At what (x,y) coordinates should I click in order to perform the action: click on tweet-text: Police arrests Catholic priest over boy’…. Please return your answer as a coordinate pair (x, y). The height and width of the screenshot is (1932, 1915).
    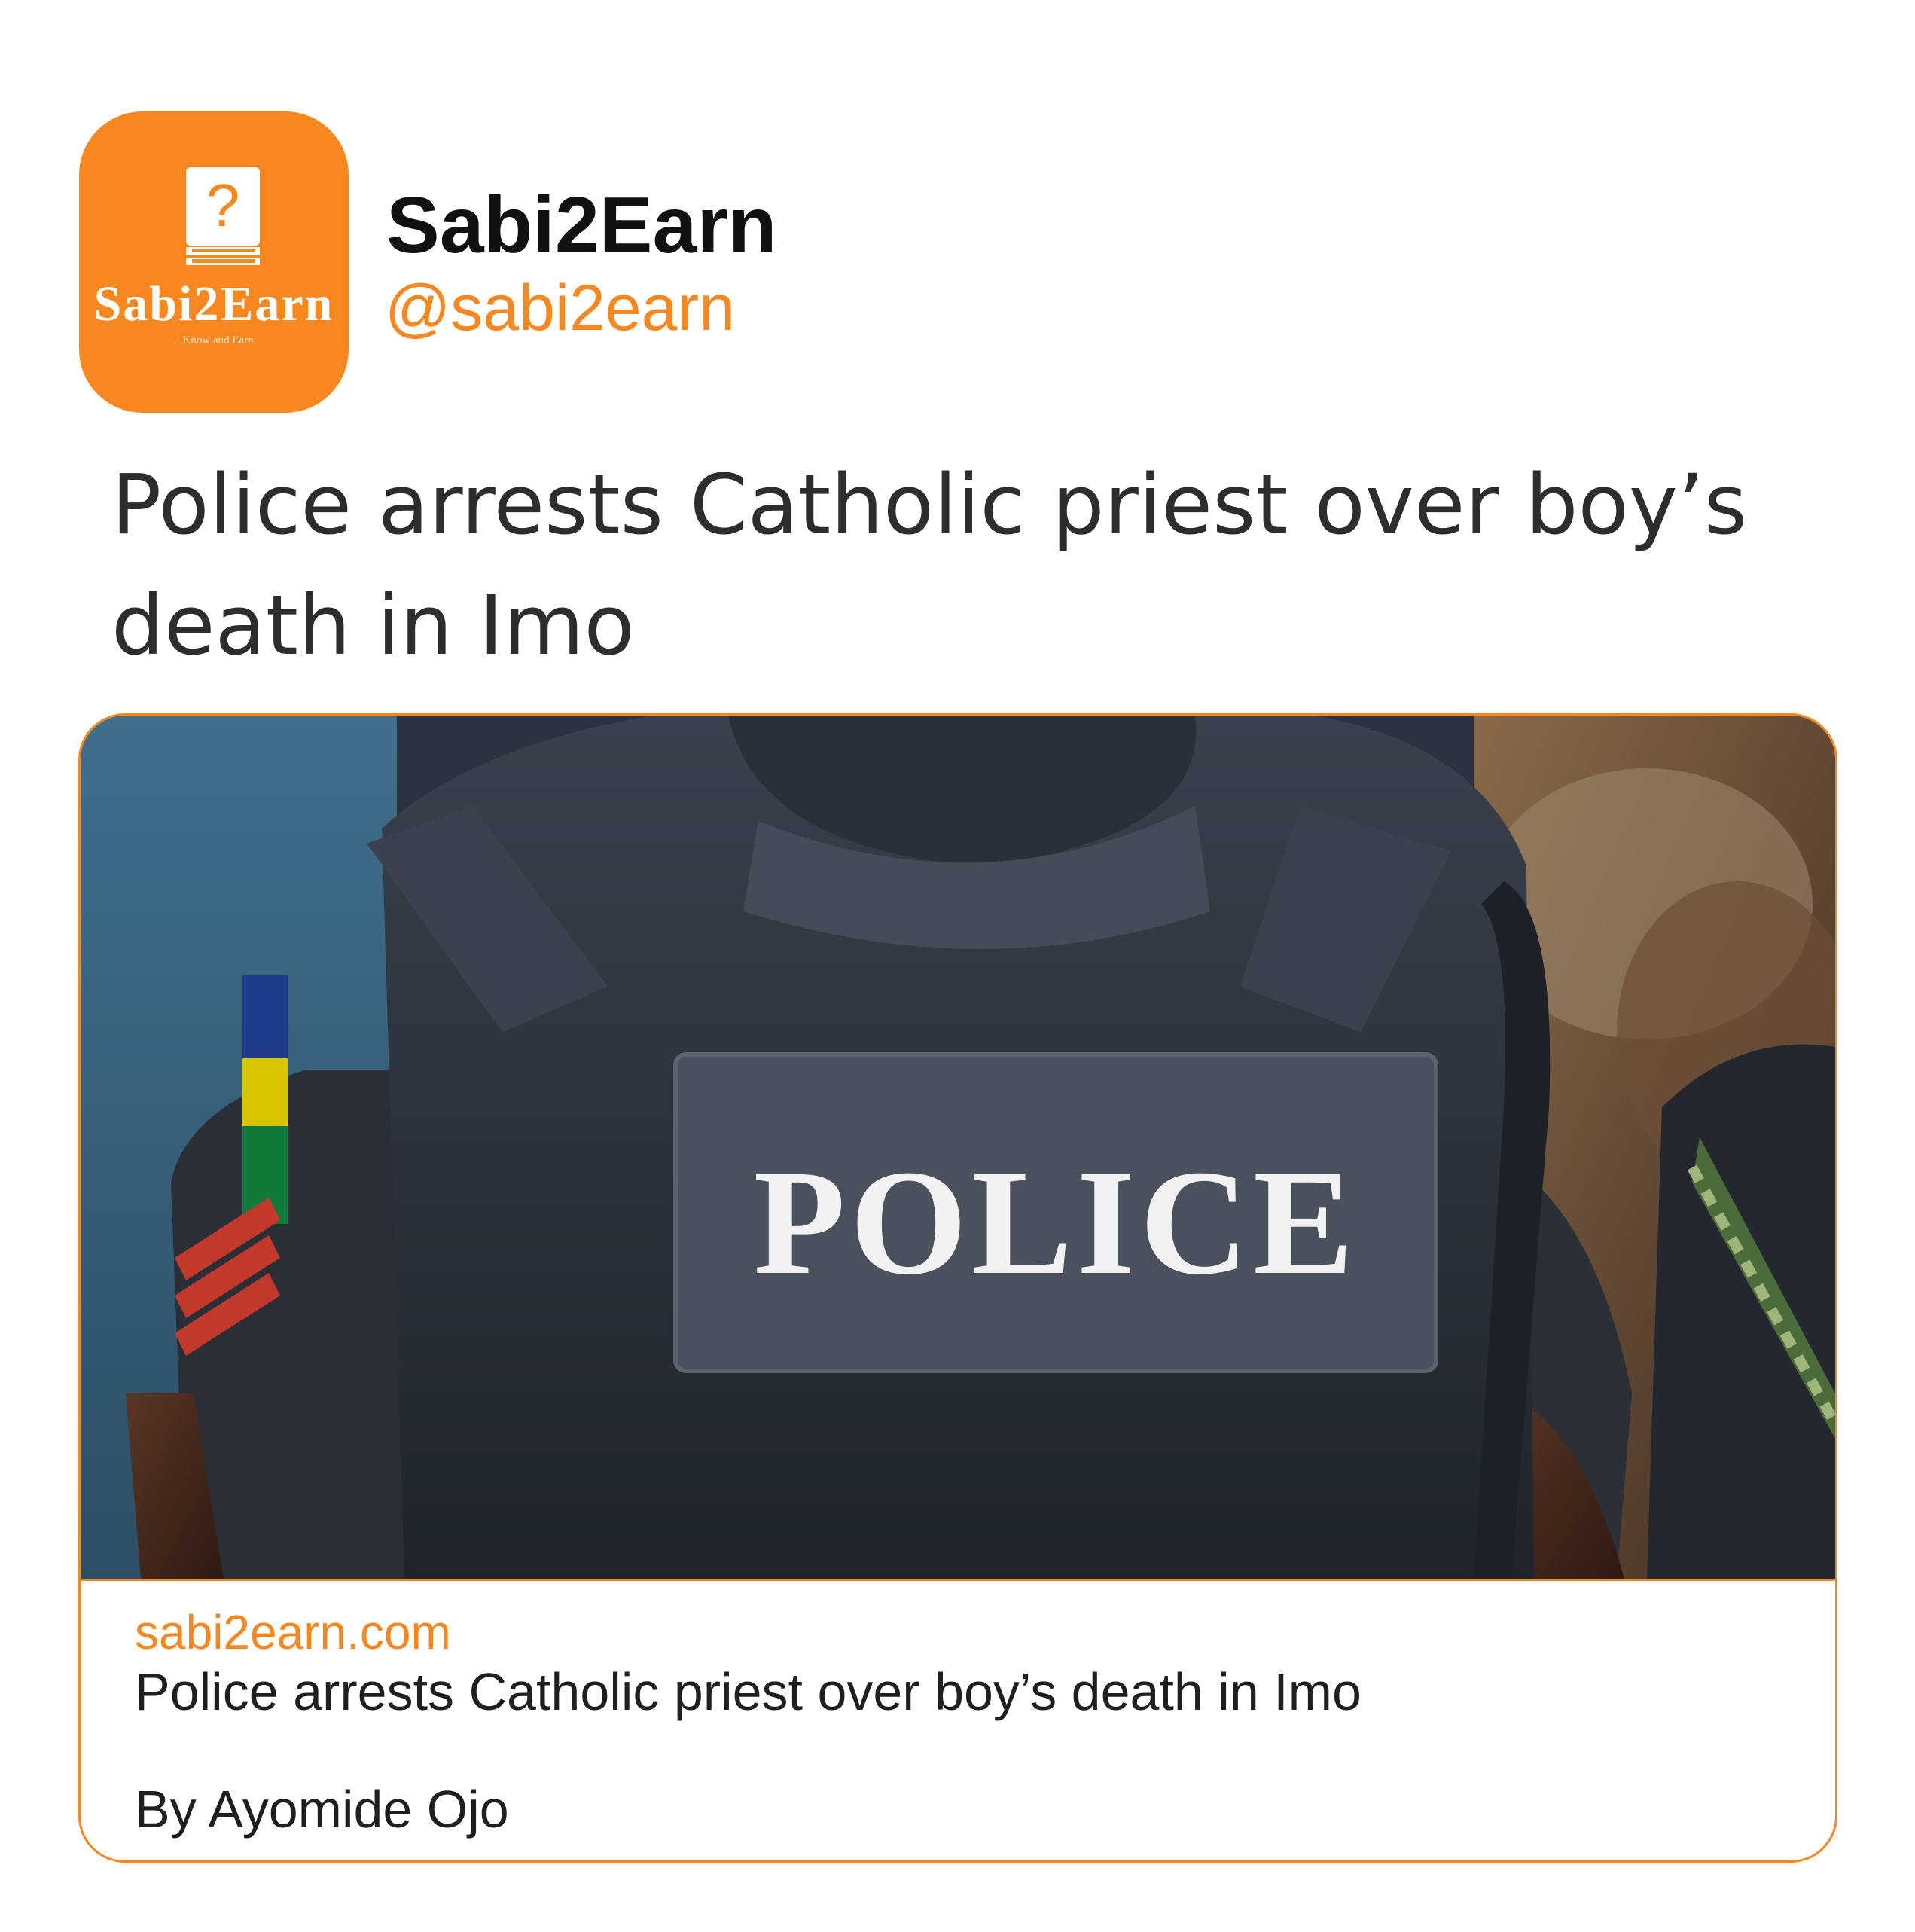
    Looking at the image, I should click on (929, 565).